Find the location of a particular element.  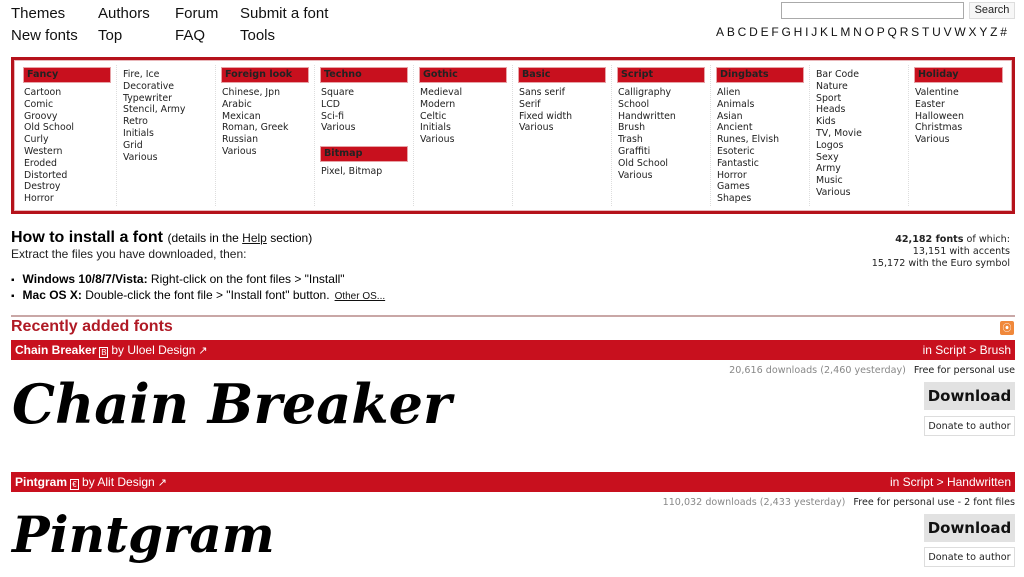

alpha-link: O is located at coordinates (870, 32).